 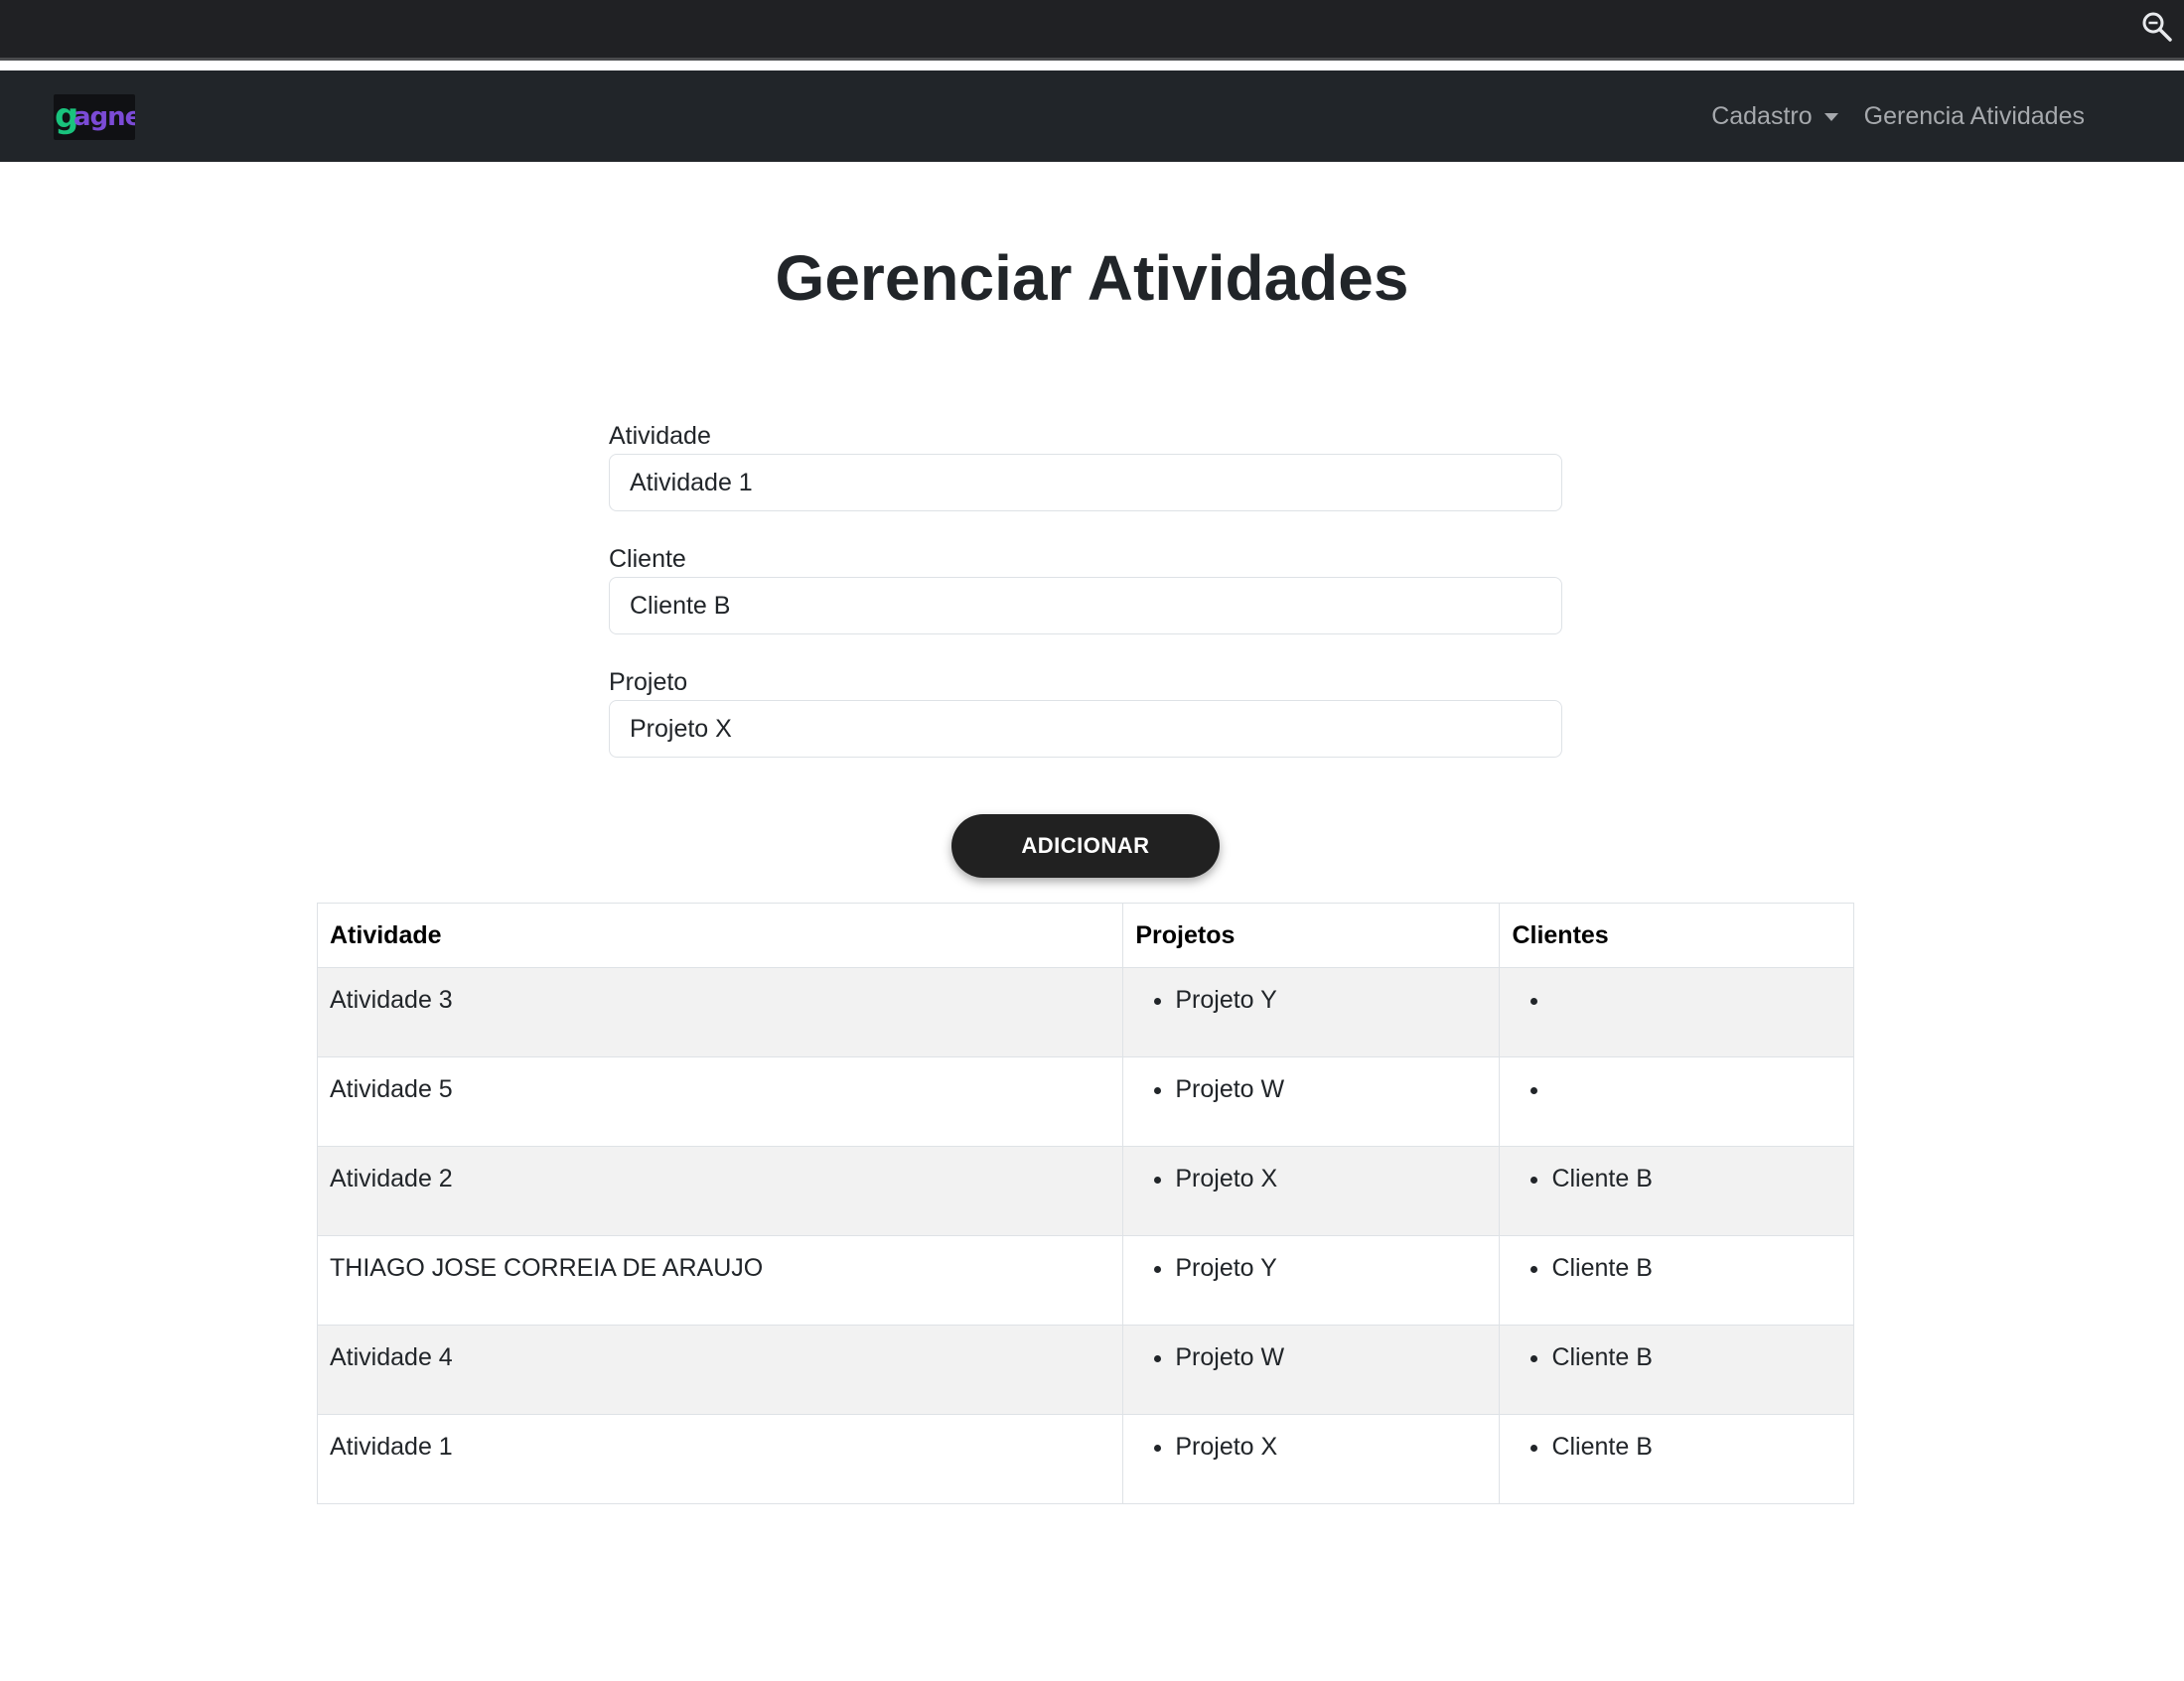 I want to click on nav-cadastro-dropdown: Cadastro, so click(x=1774, y=116).